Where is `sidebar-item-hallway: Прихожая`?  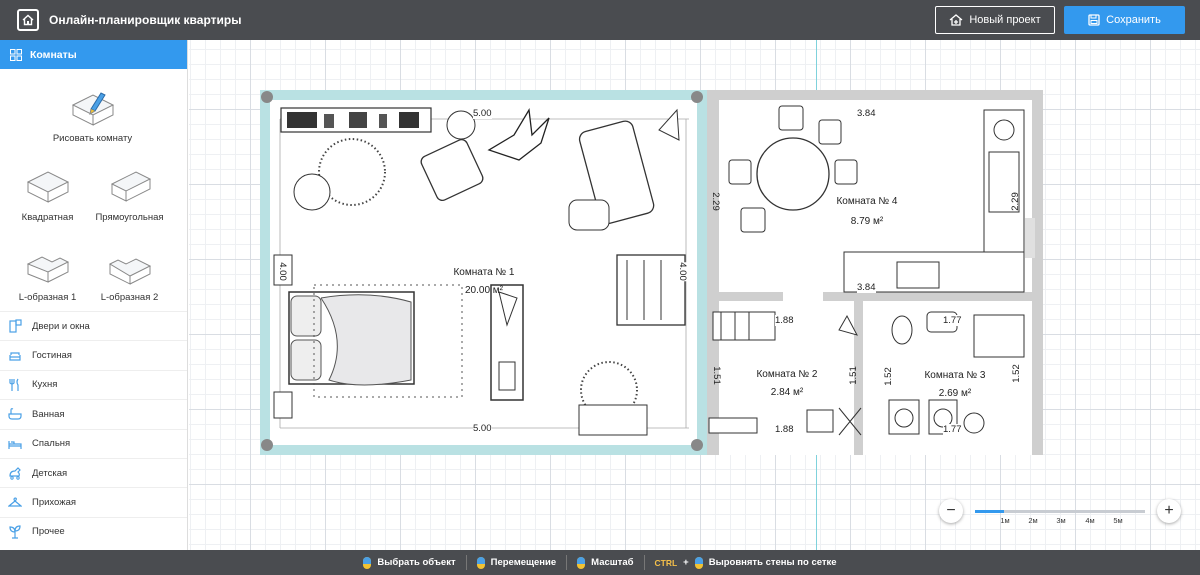 sidebar-item-hallway: Прихожая is located at coordinates (93, 501).